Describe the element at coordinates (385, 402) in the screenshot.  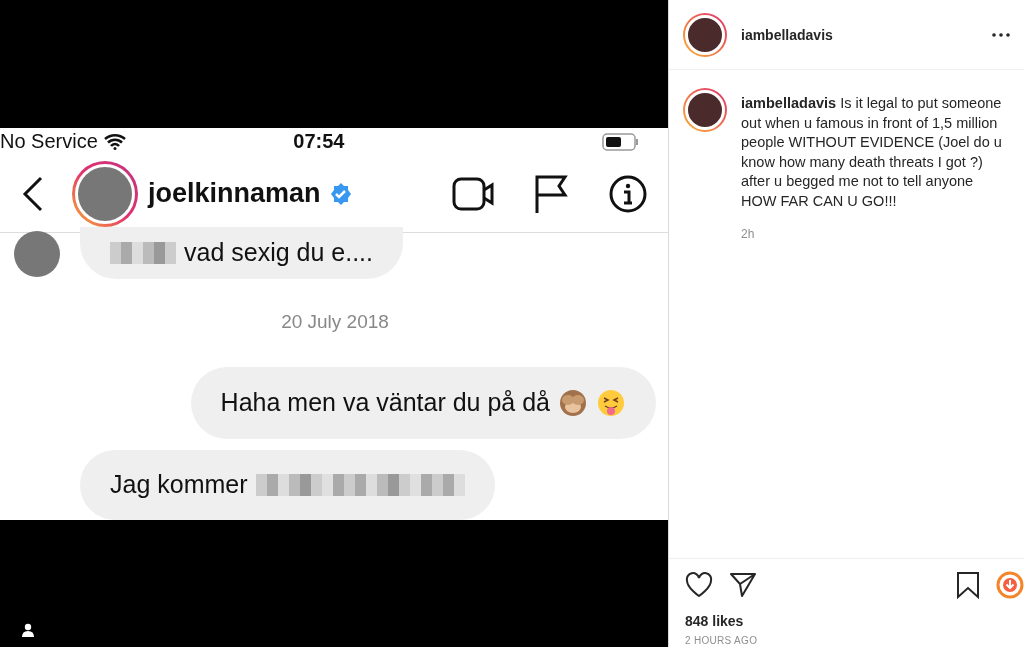
I see `message-text: Haha men va väntar du på då` at that location.